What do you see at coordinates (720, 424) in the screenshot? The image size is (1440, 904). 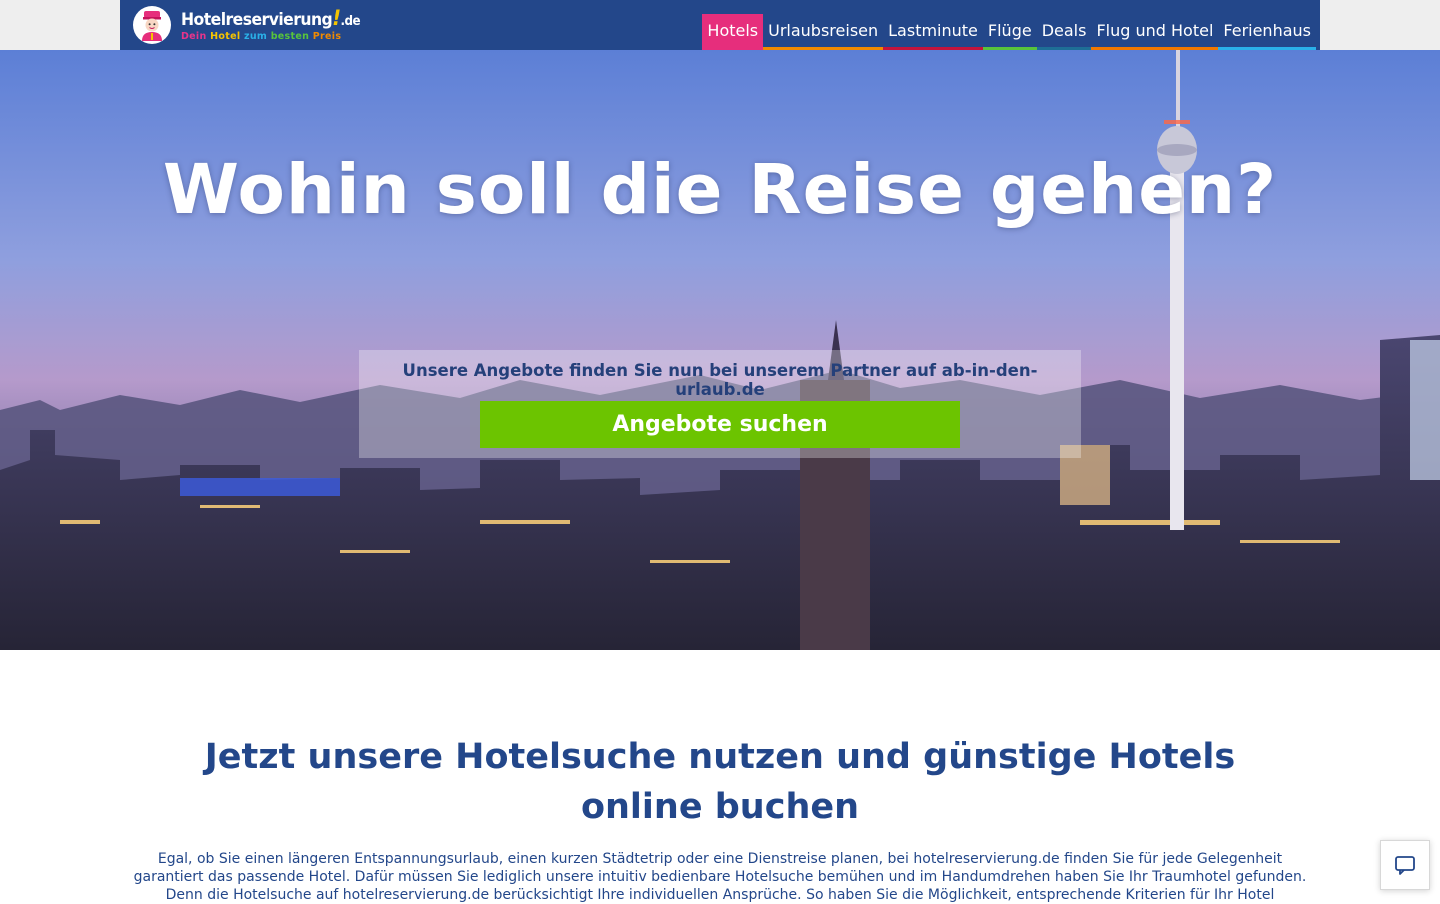 I see `search-offers-button: Angebote suchen` at bounding box center [720, 424].